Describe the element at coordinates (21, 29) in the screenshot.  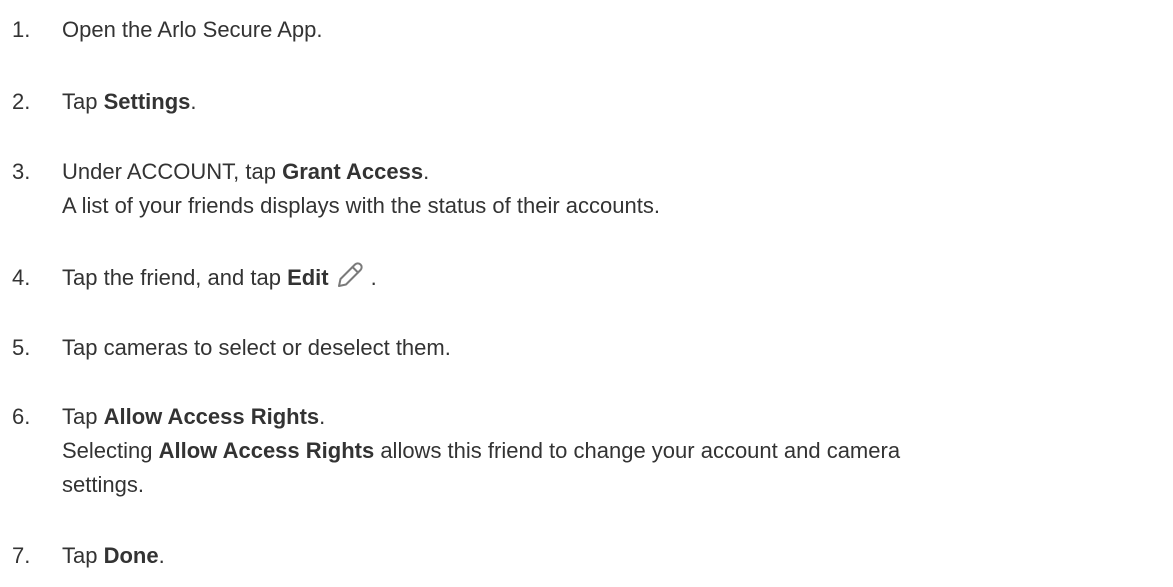
I see `step-number: 1.` at that location.